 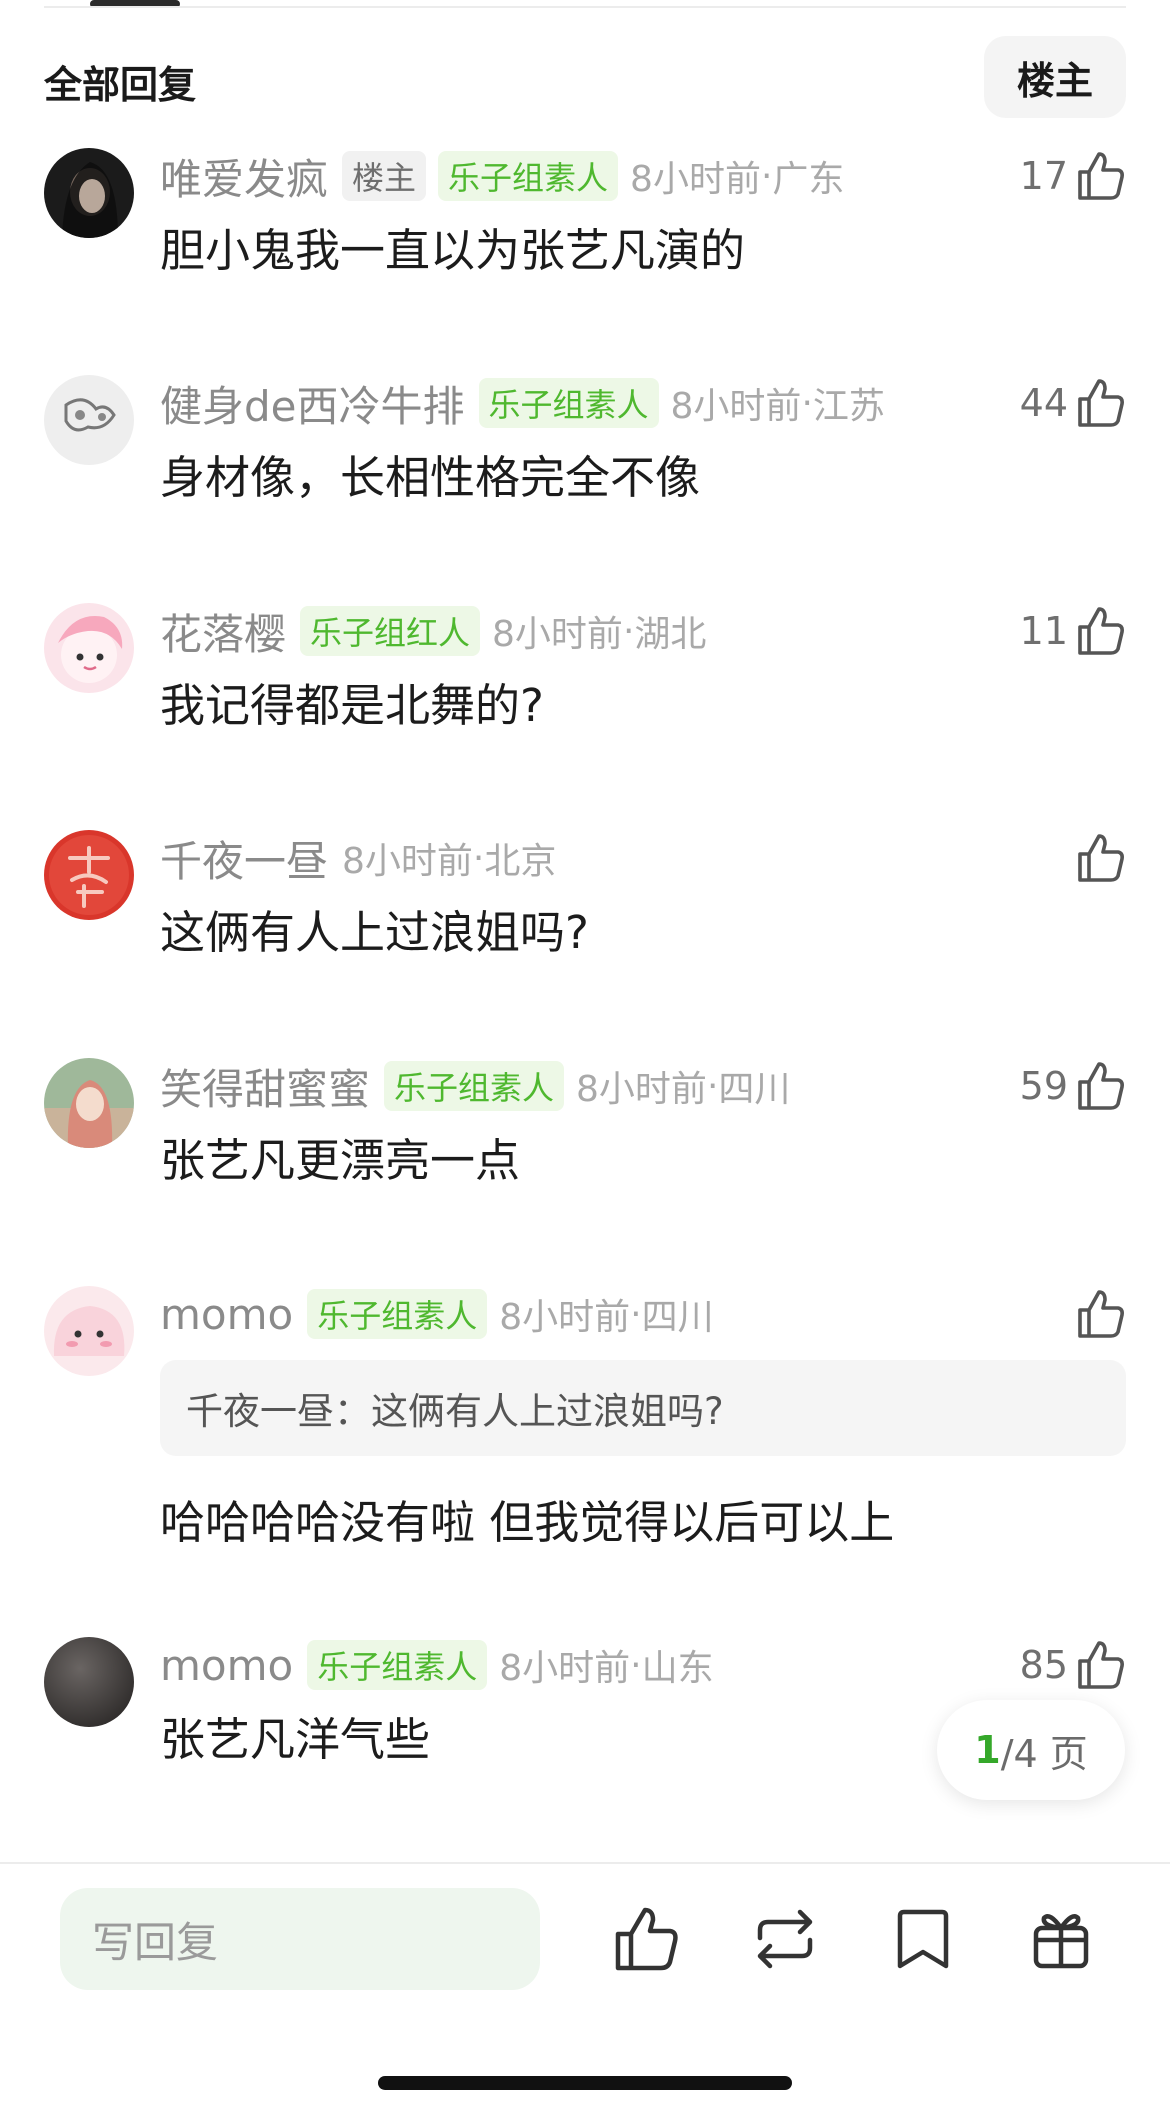 I want to click on like-post-button, so click(x=647, y=1939).